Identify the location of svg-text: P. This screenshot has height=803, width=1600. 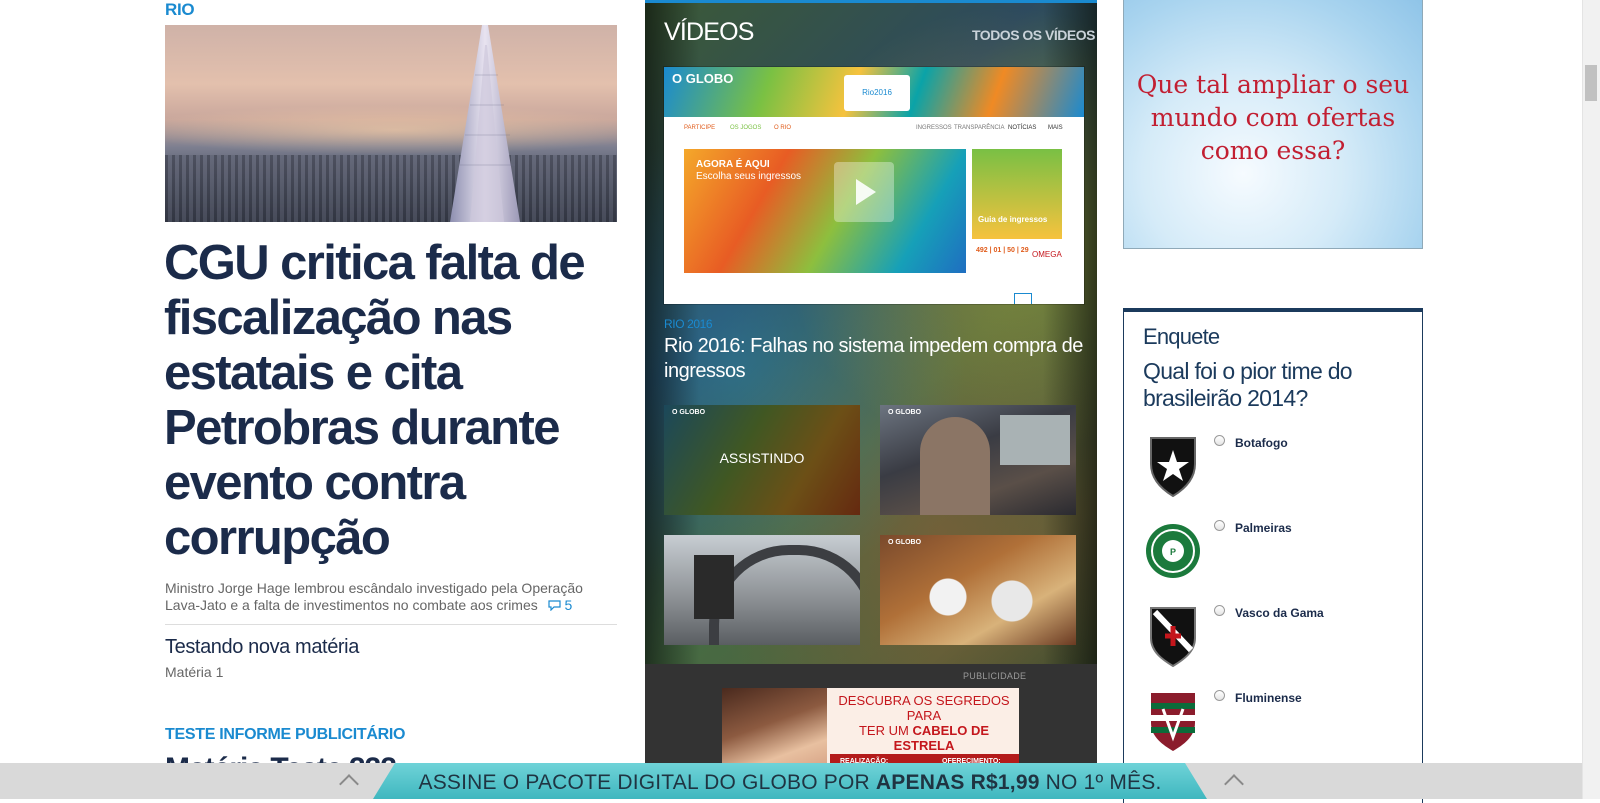
(1173, 552).